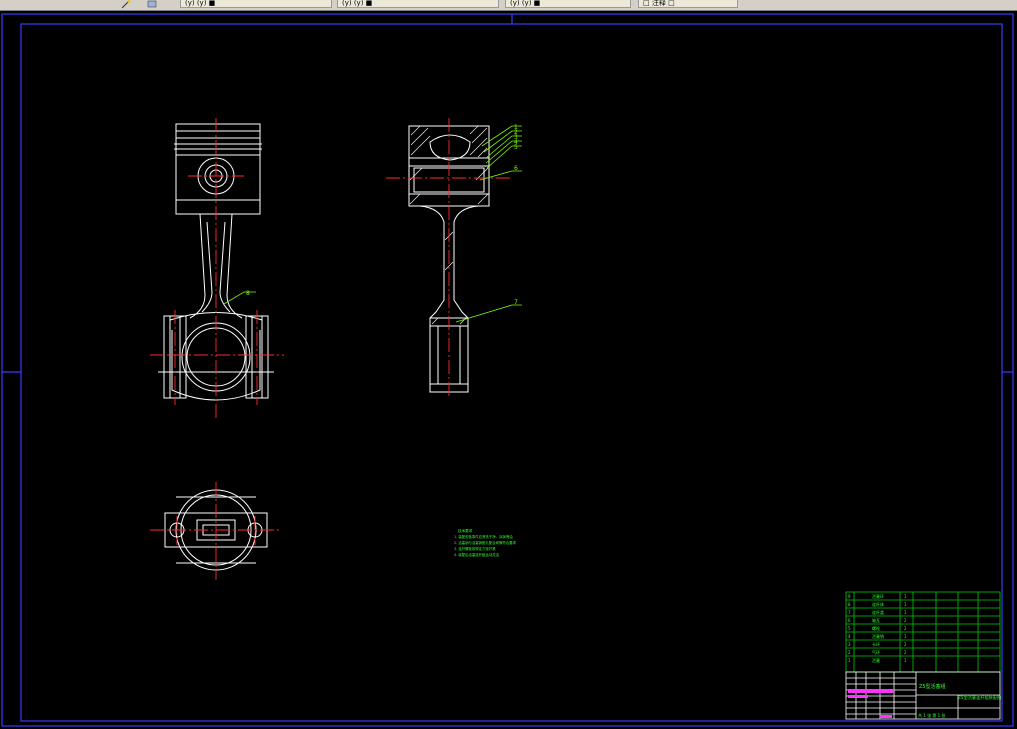 The width and height of the screenshot is (1017, 729). Describe the element at coordinates (152, 4) in the screenshot. I see `cube-icon` at that location.